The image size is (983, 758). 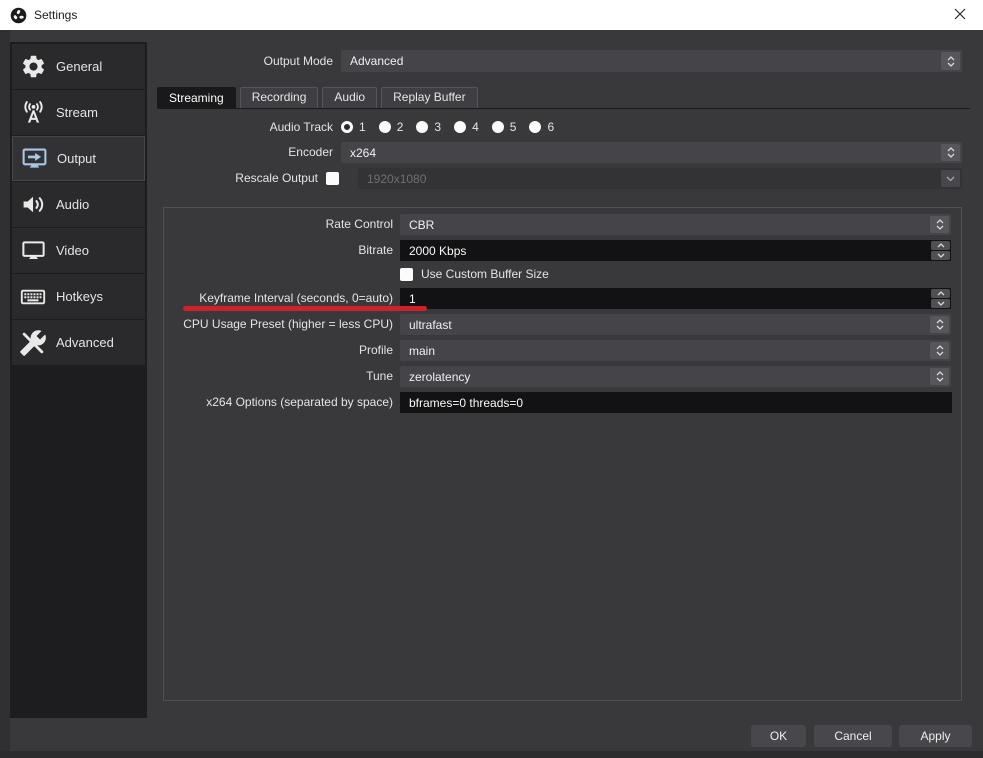 What do you see at coordinates (196, 97) in the screenshot?
I see `tab-streaming: Streaming` at bounding box center [196, 97].